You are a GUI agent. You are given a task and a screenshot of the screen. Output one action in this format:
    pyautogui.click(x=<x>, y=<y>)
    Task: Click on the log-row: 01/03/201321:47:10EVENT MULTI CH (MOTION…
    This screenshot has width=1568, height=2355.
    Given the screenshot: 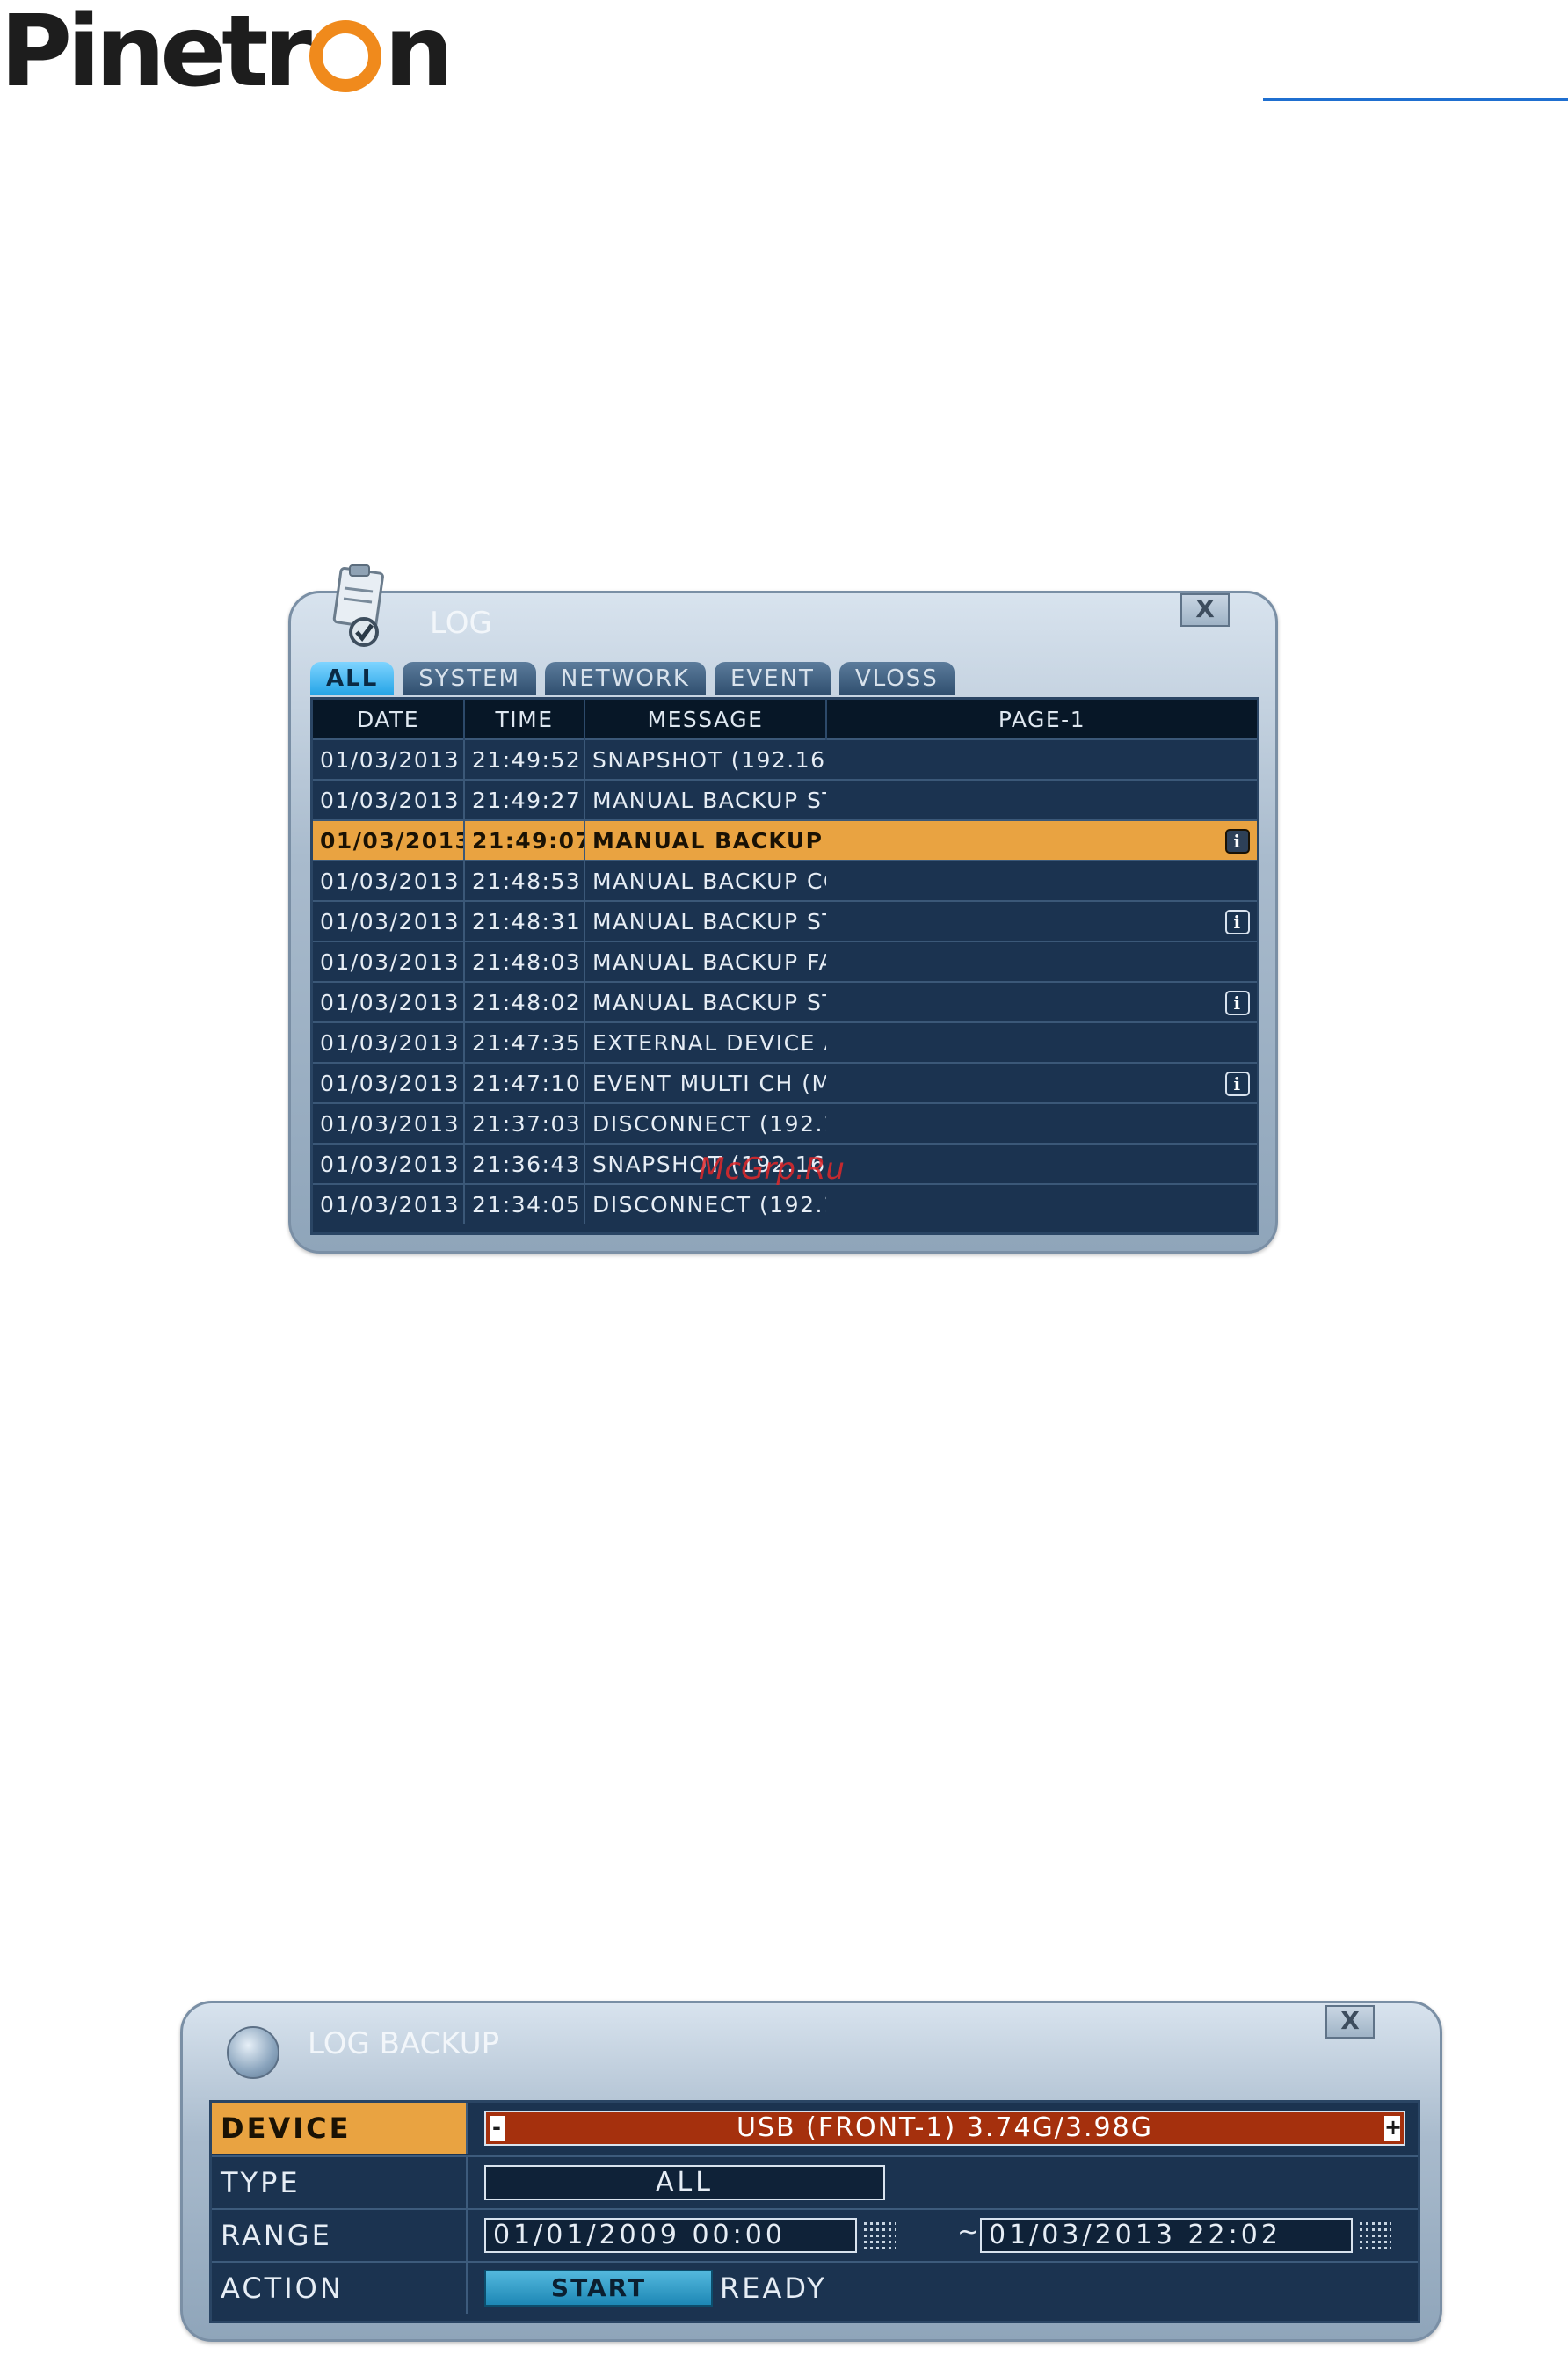 What is the action you would take?
    pyautogui.click(x=785, y=1082)
    